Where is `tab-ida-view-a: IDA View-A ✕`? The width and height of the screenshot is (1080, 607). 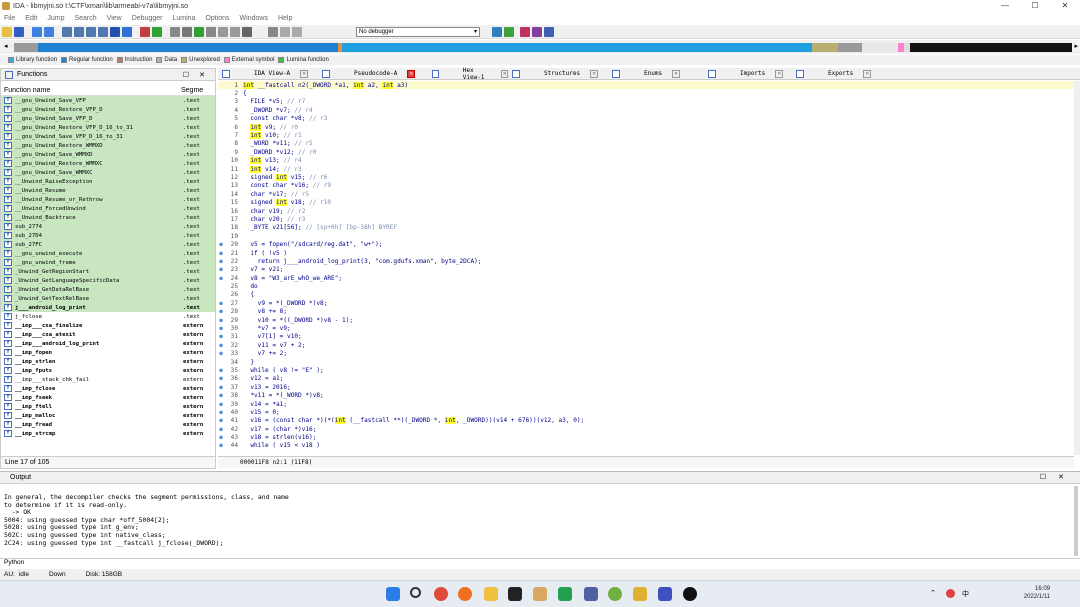 tab-ida-view-a: IDA View-A ✕ is located at coordinates (268, 74).